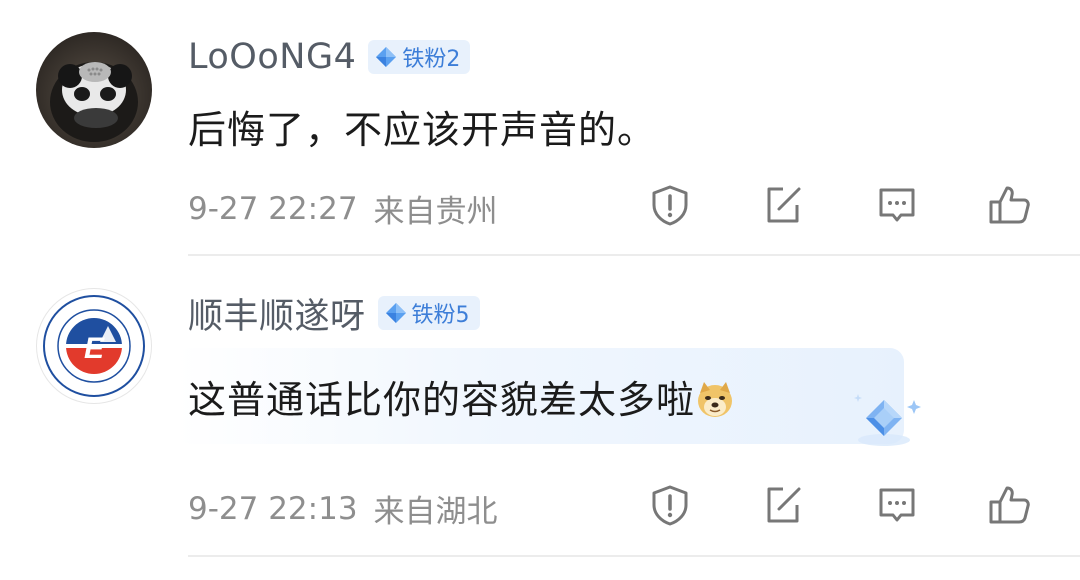 This screenshot has height=580, width=1080. Describe the element at coordinates (272, 57) in the screenshot. I see `username: LoOoNG4` at that location.